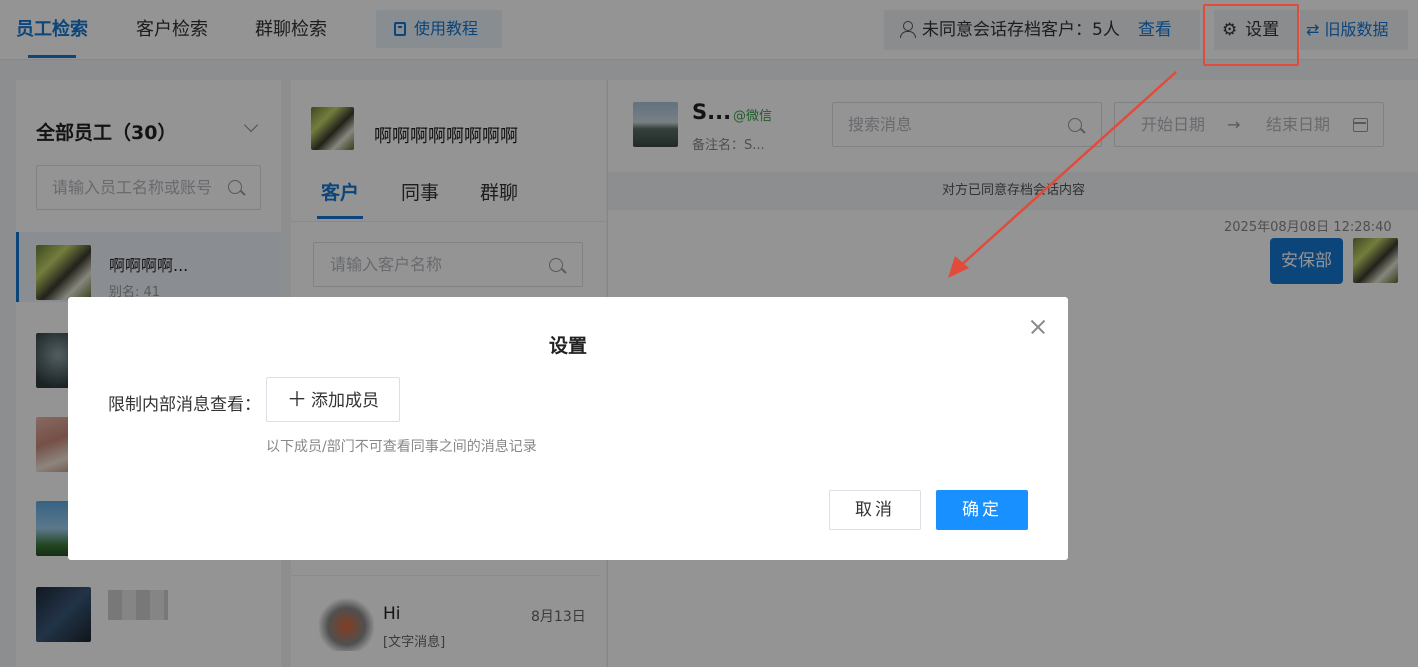 Image resolution: width=1418 pixels, height=667 pixels. Describe the element at coordinates (1038, 327) in the screenshot. I see `close-icon` at that location.